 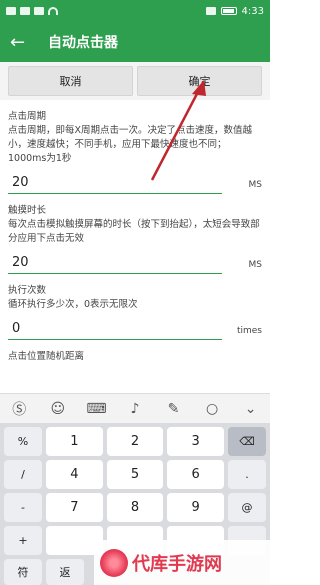 What do you see at coordinates (249, 331) in the screenshot?
I see `unit-label: times` at bounding box center [249, 331].